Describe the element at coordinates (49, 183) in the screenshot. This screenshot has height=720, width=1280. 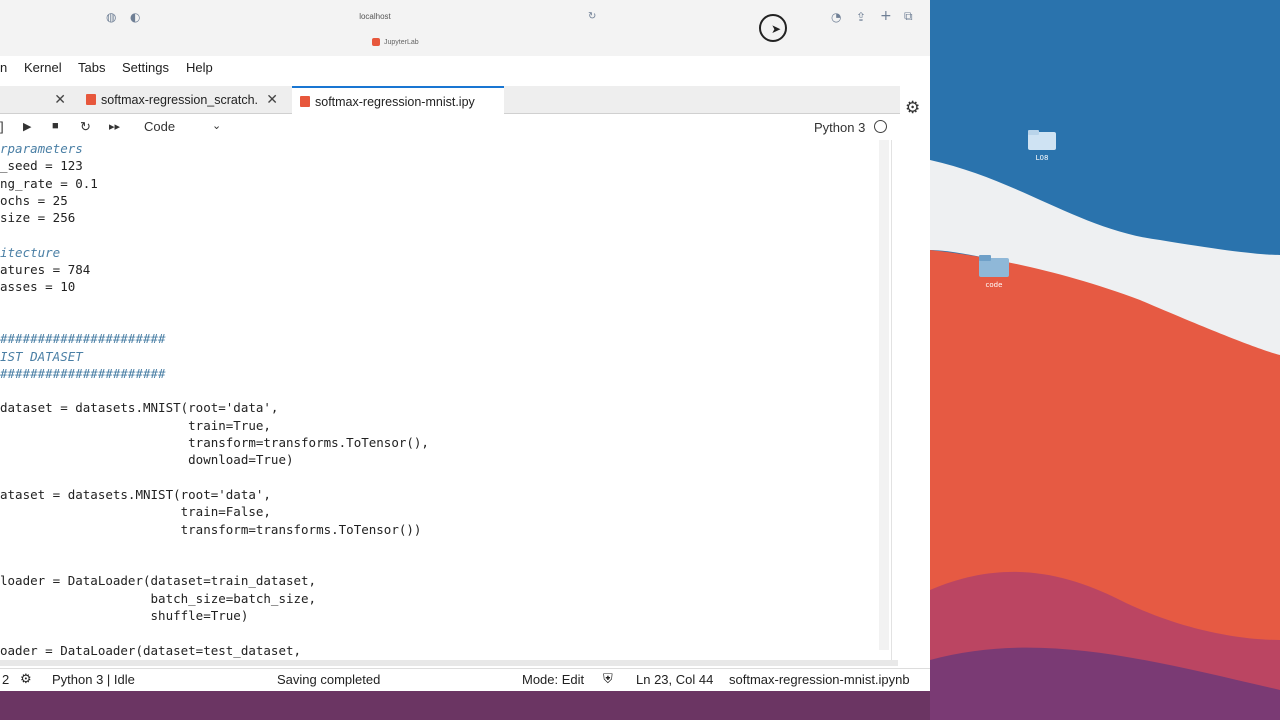
I see `code-line: ng_rate = 0.1` at that location.